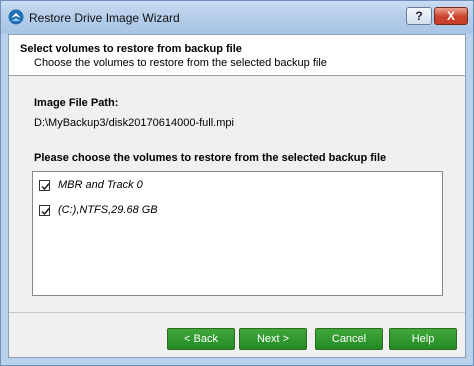 The image size is (474, 366). I want to click on next-button: Next >, so click(273, 339).